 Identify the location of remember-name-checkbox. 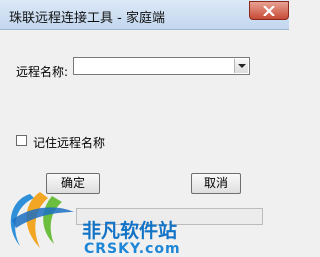
(21, 140).